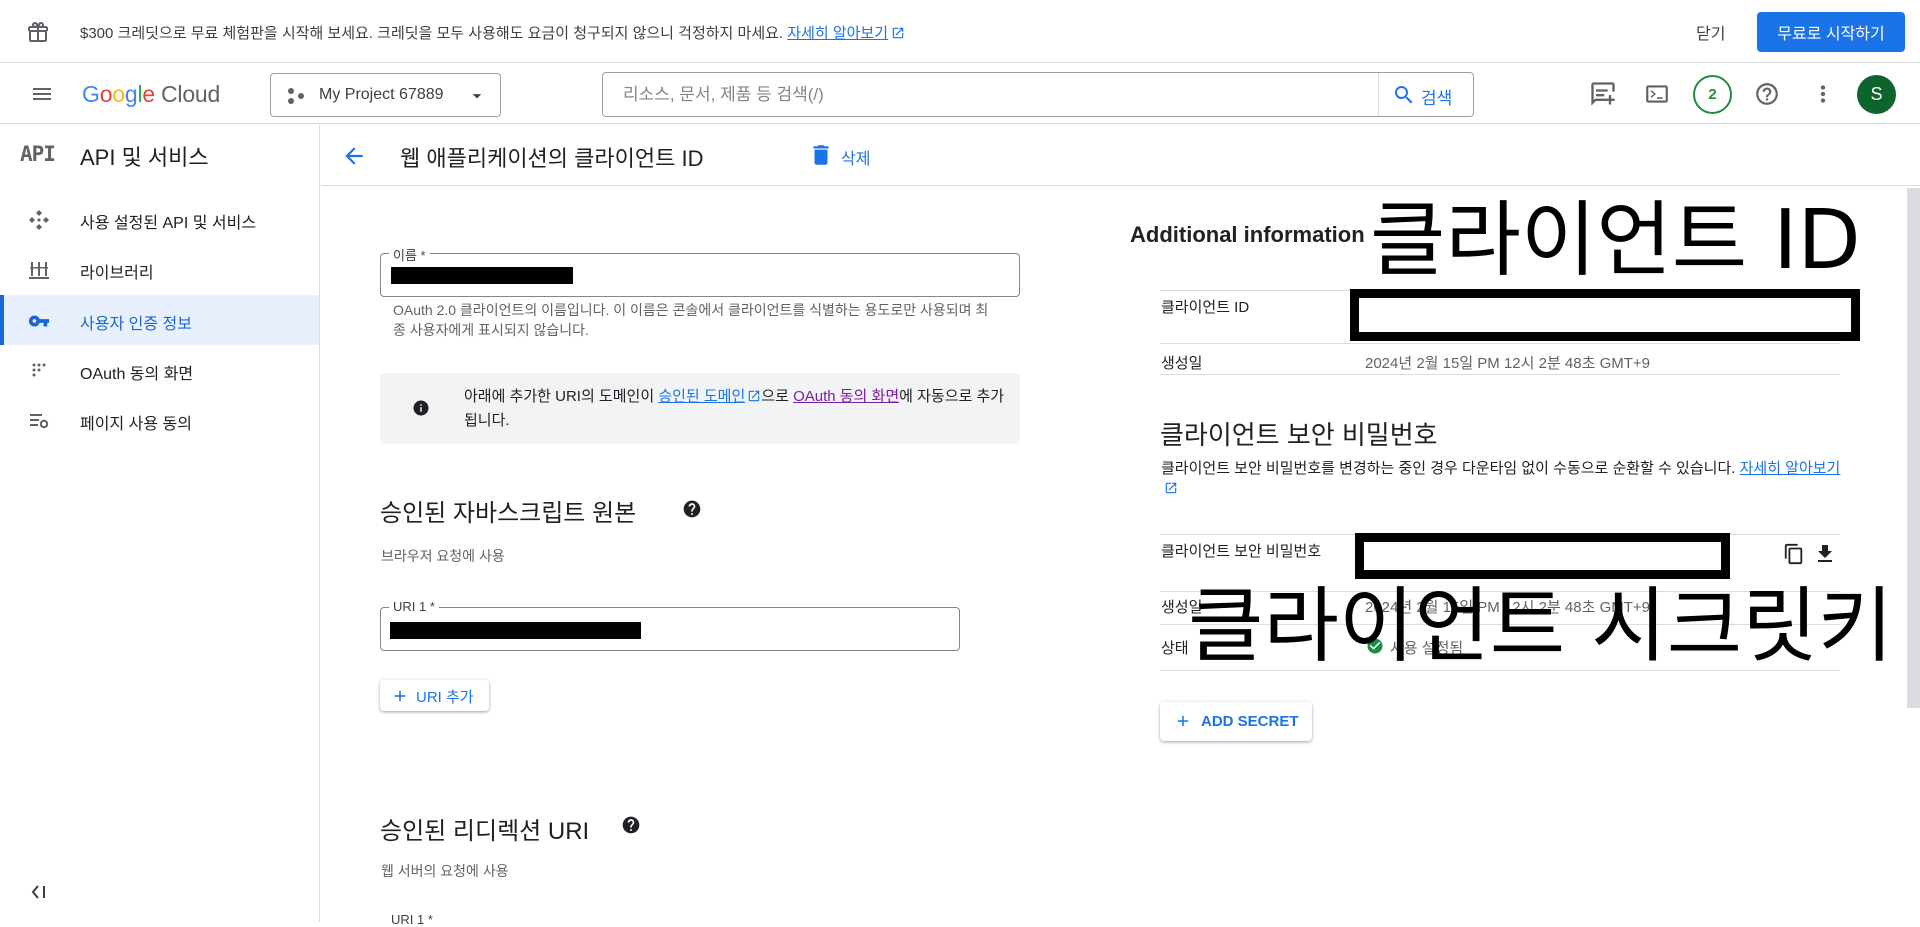  Describe the element at coordinates (1603, 94) in the screenshot. I see `feedback-icon` at that location.